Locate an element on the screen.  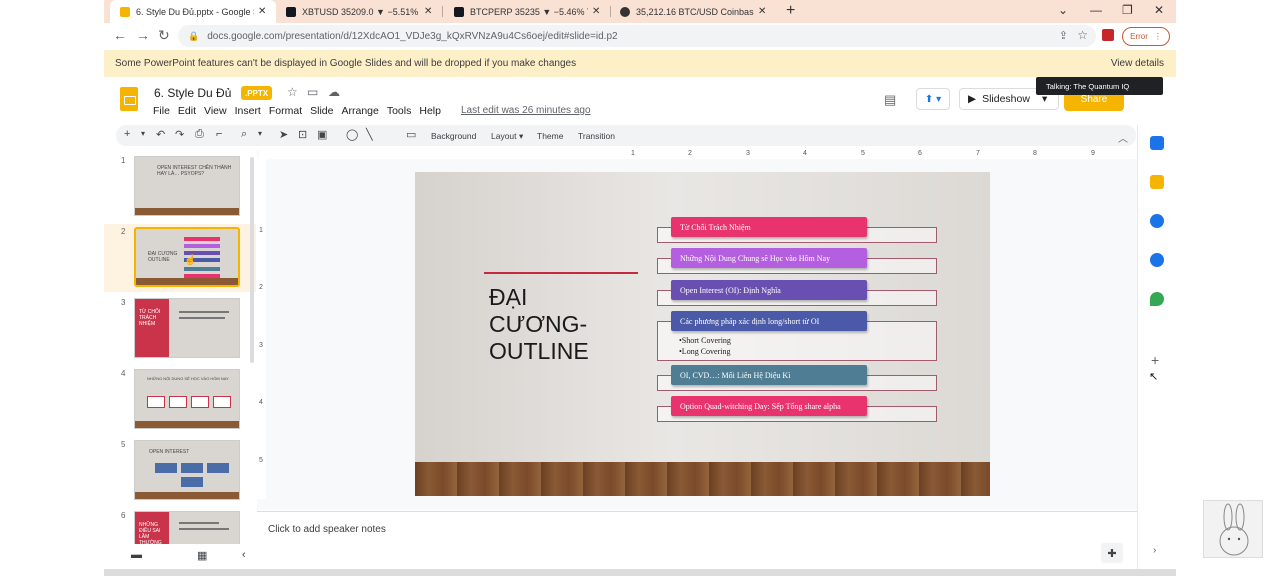
thumbnail-text: TỪ CHỐI TRÁCH NHIỆM is located at coordinates (150, 318).